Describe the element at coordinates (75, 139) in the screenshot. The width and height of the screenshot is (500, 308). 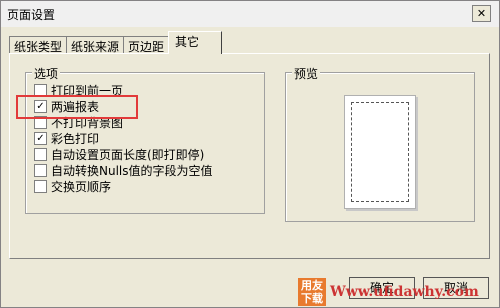
I see `option-label: 彩色打印` at that location.